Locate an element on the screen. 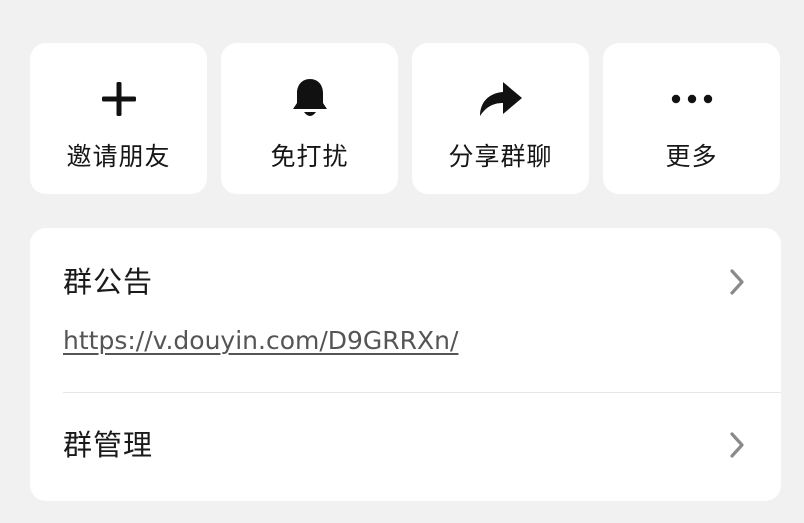 The width and height of the screenshot is (804, 523). do-not-disturb-button: 免打扰 is located at coordinates (309, 118).